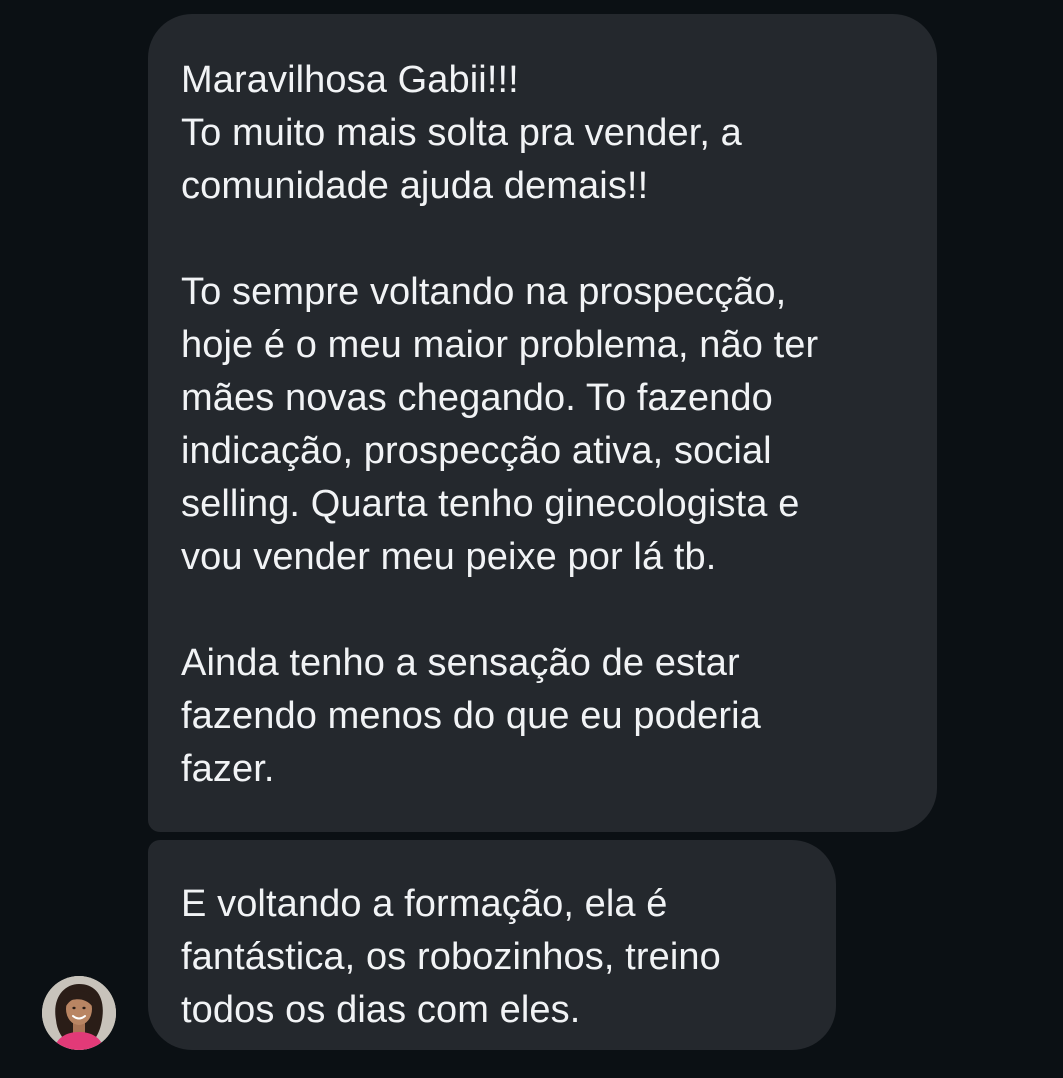 The width and height of the screenshot is (1063, 1078). What do you see at coordinates (415, 186) in the screenshot?
I see `message-line: comunidade ajuda demais!!` at bounding box center [415, 186].